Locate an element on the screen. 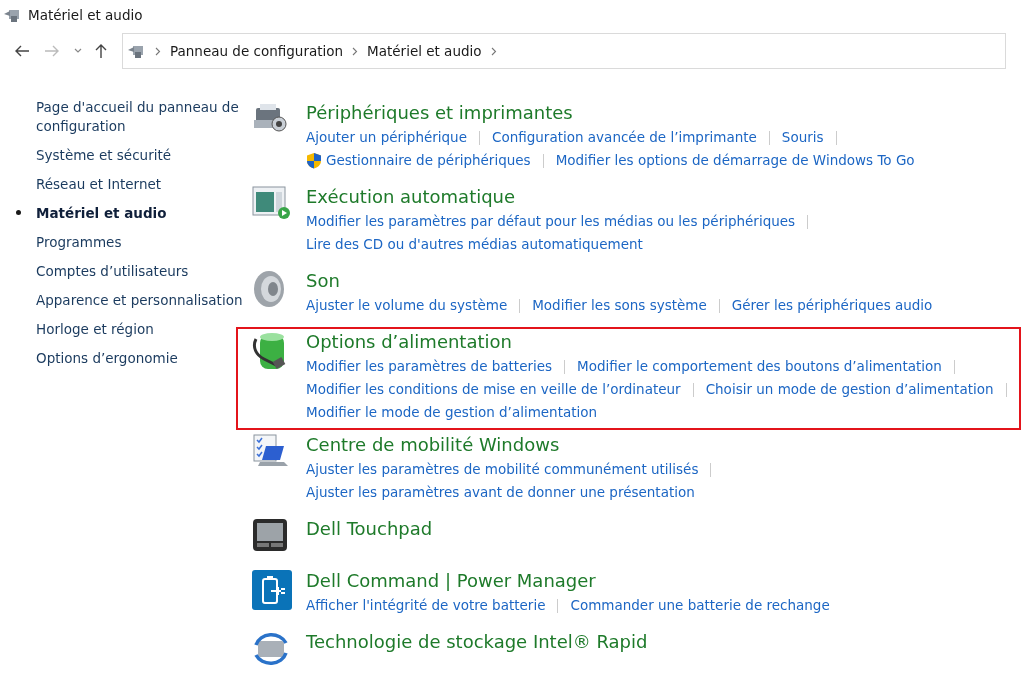 This screenshot has height=692, width=1024. task-link: Modifier le comportement des boutons d’alimentation is located at coordinates (759, 366).